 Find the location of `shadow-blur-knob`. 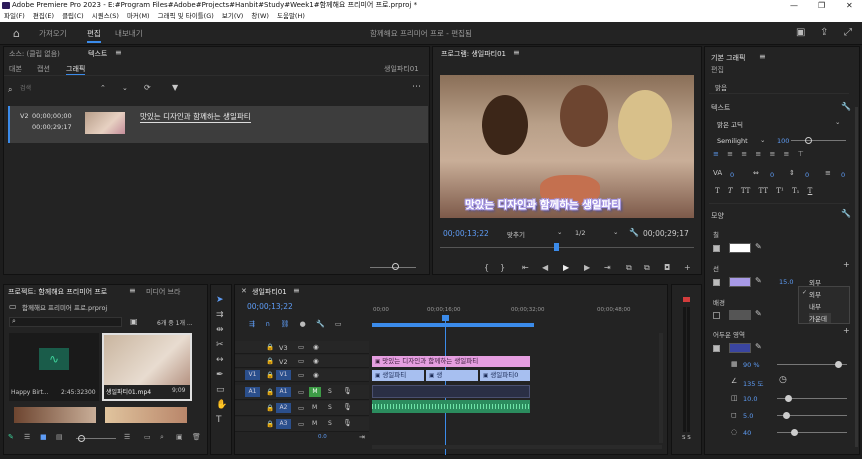

shadow-blur-knob is located at coordinates (794, 432).